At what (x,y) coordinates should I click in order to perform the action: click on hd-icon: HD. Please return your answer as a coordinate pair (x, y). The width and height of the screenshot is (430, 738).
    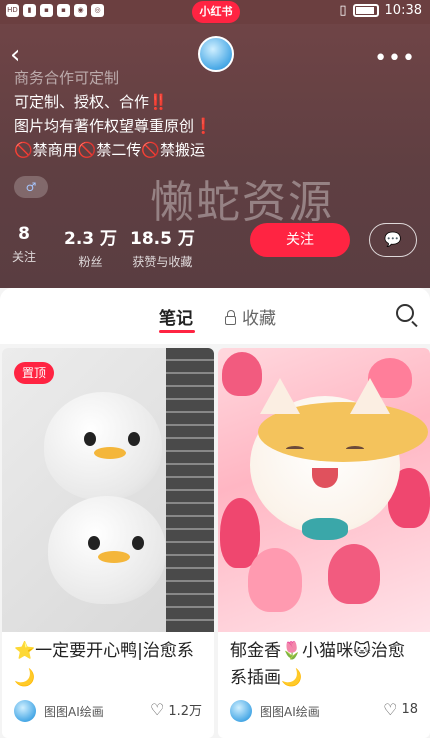
    Looking at the image, I should click on (12, 10).